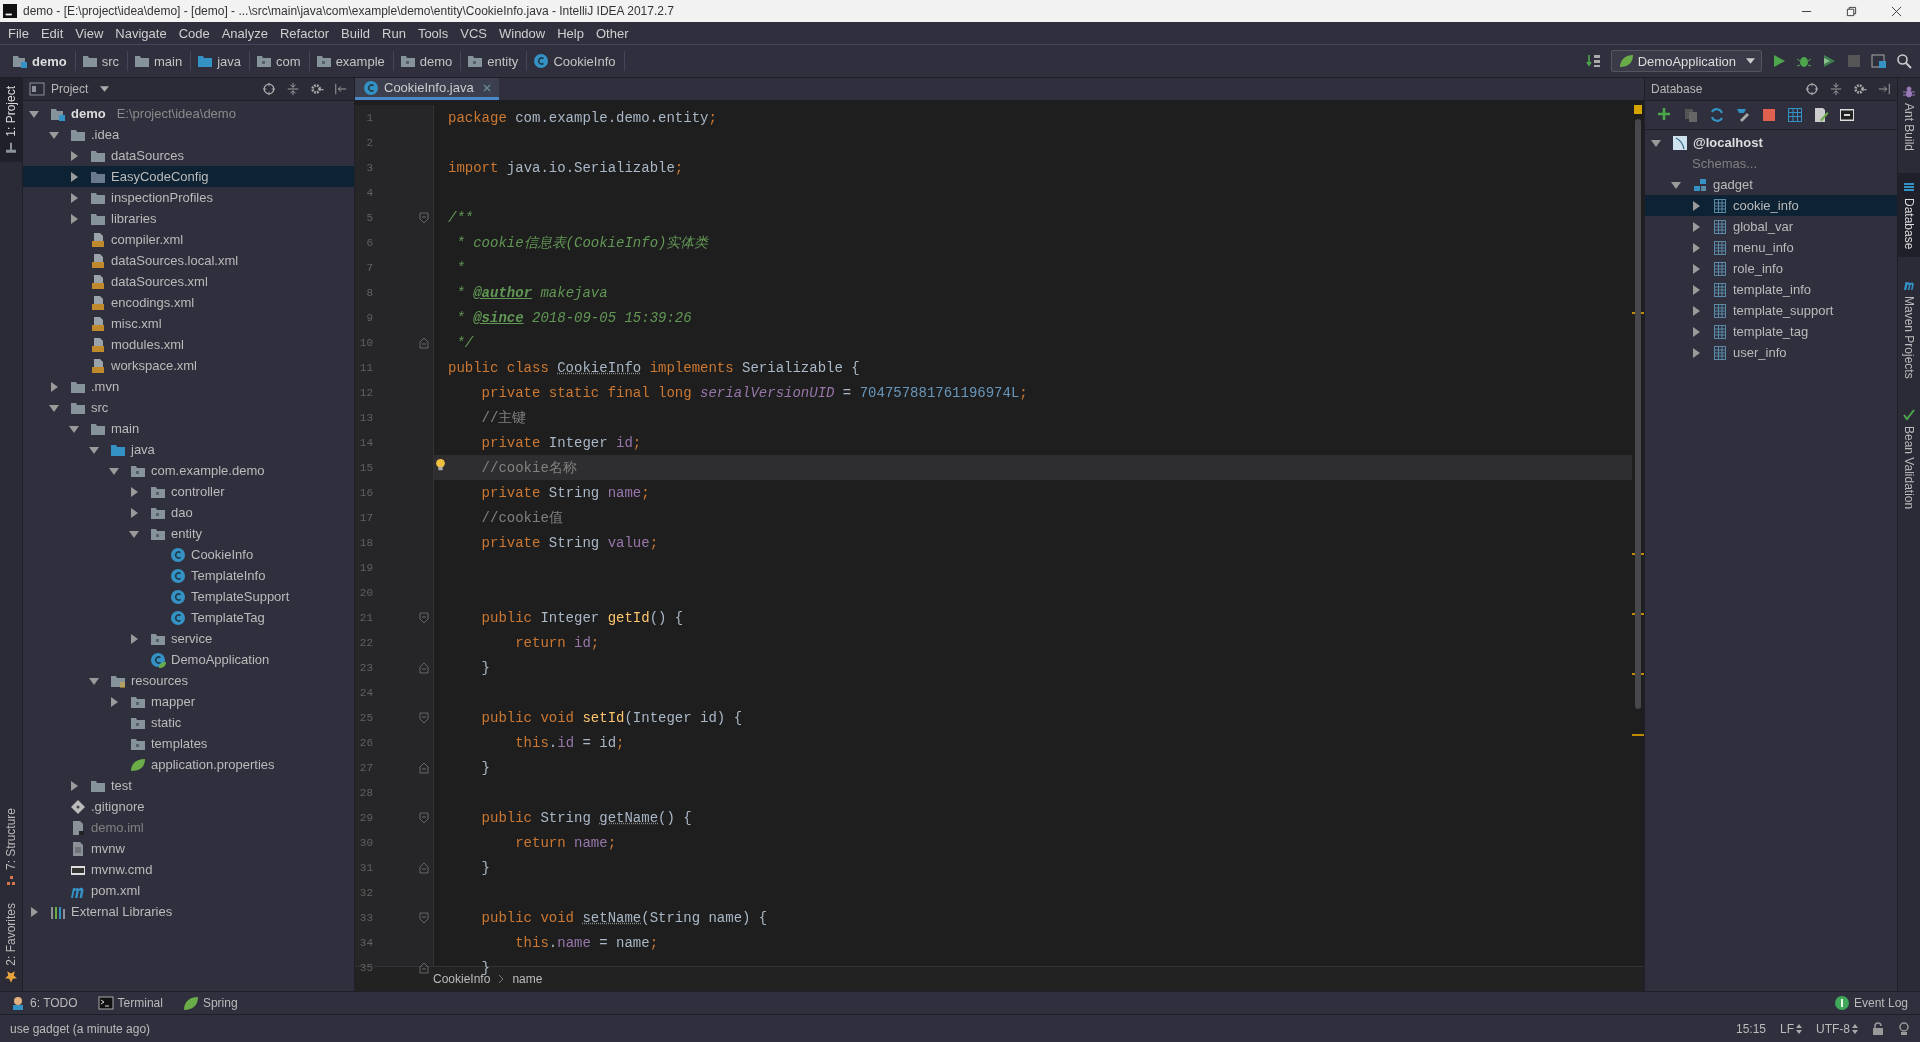  What do you see at coordinates (341, 89) in the screenshot?
I see `hide-panel-icon` at bounding box center [341, 89].